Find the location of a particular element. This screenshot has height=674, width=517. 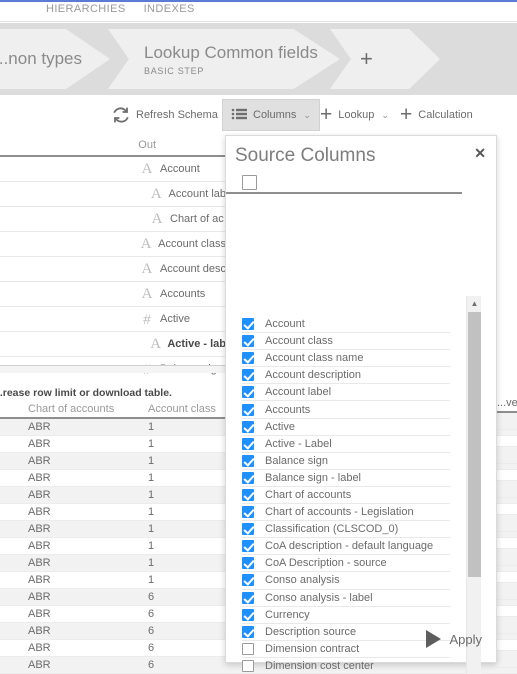

column-option-row: Chart of accounts - Legislation is located at coordinates (346, 513).